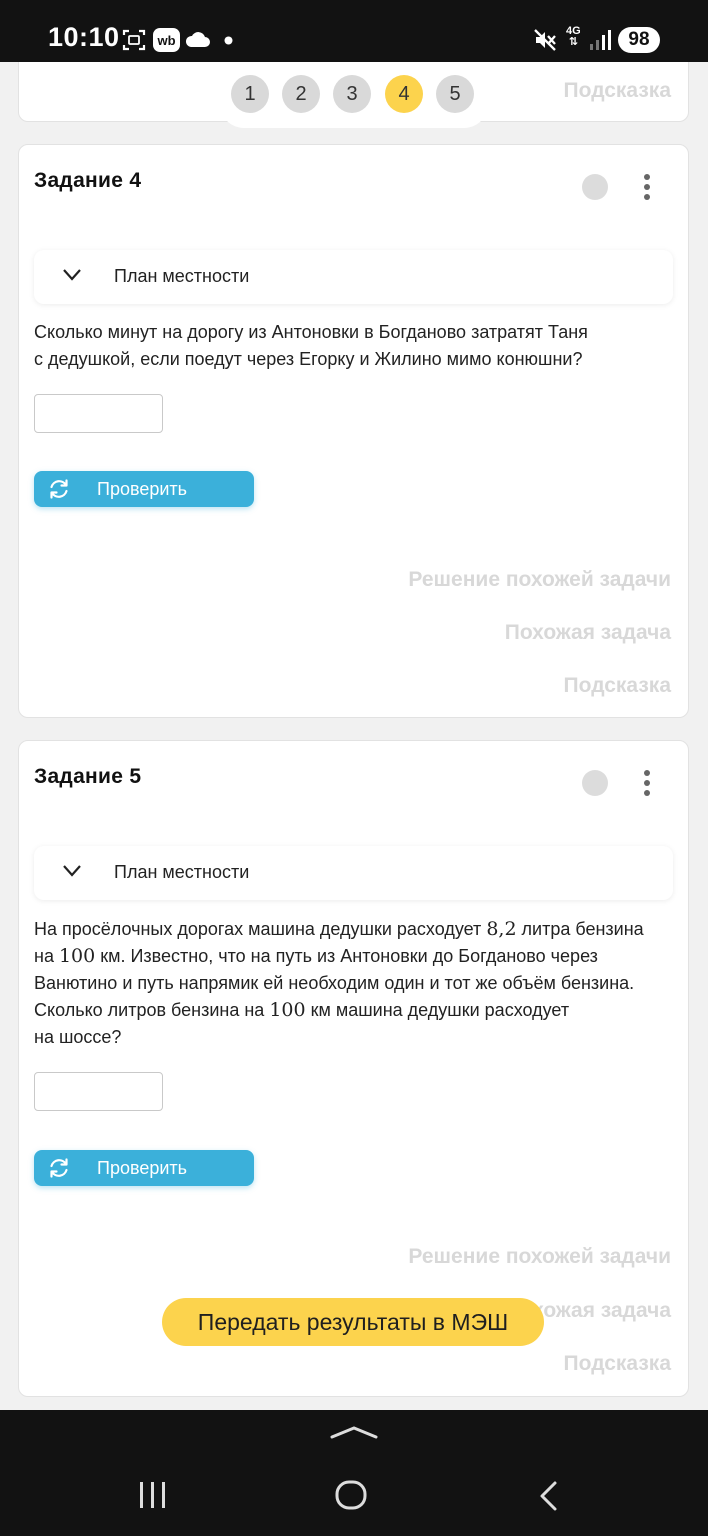 The height and width of the screenshot is (1536, 708). What do you see at coordinates (88, 776) in the screenshot?
I see `task-title: Задание 5` at bounding box center [88, 776].